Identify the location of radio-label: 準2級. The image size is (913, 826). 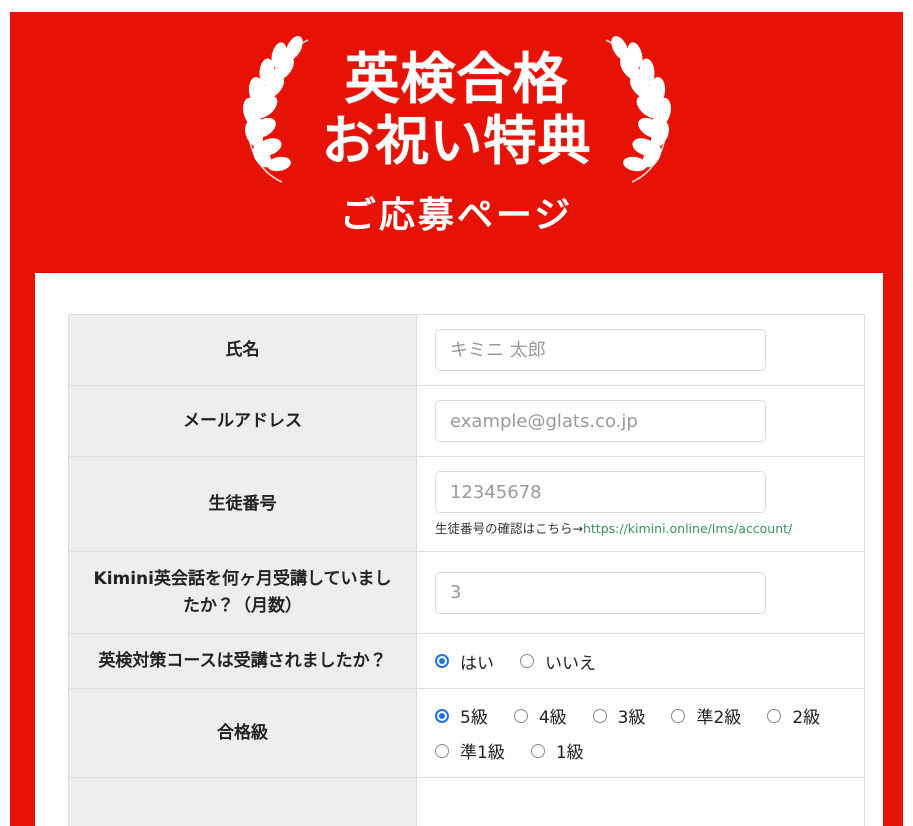
(719, 718).